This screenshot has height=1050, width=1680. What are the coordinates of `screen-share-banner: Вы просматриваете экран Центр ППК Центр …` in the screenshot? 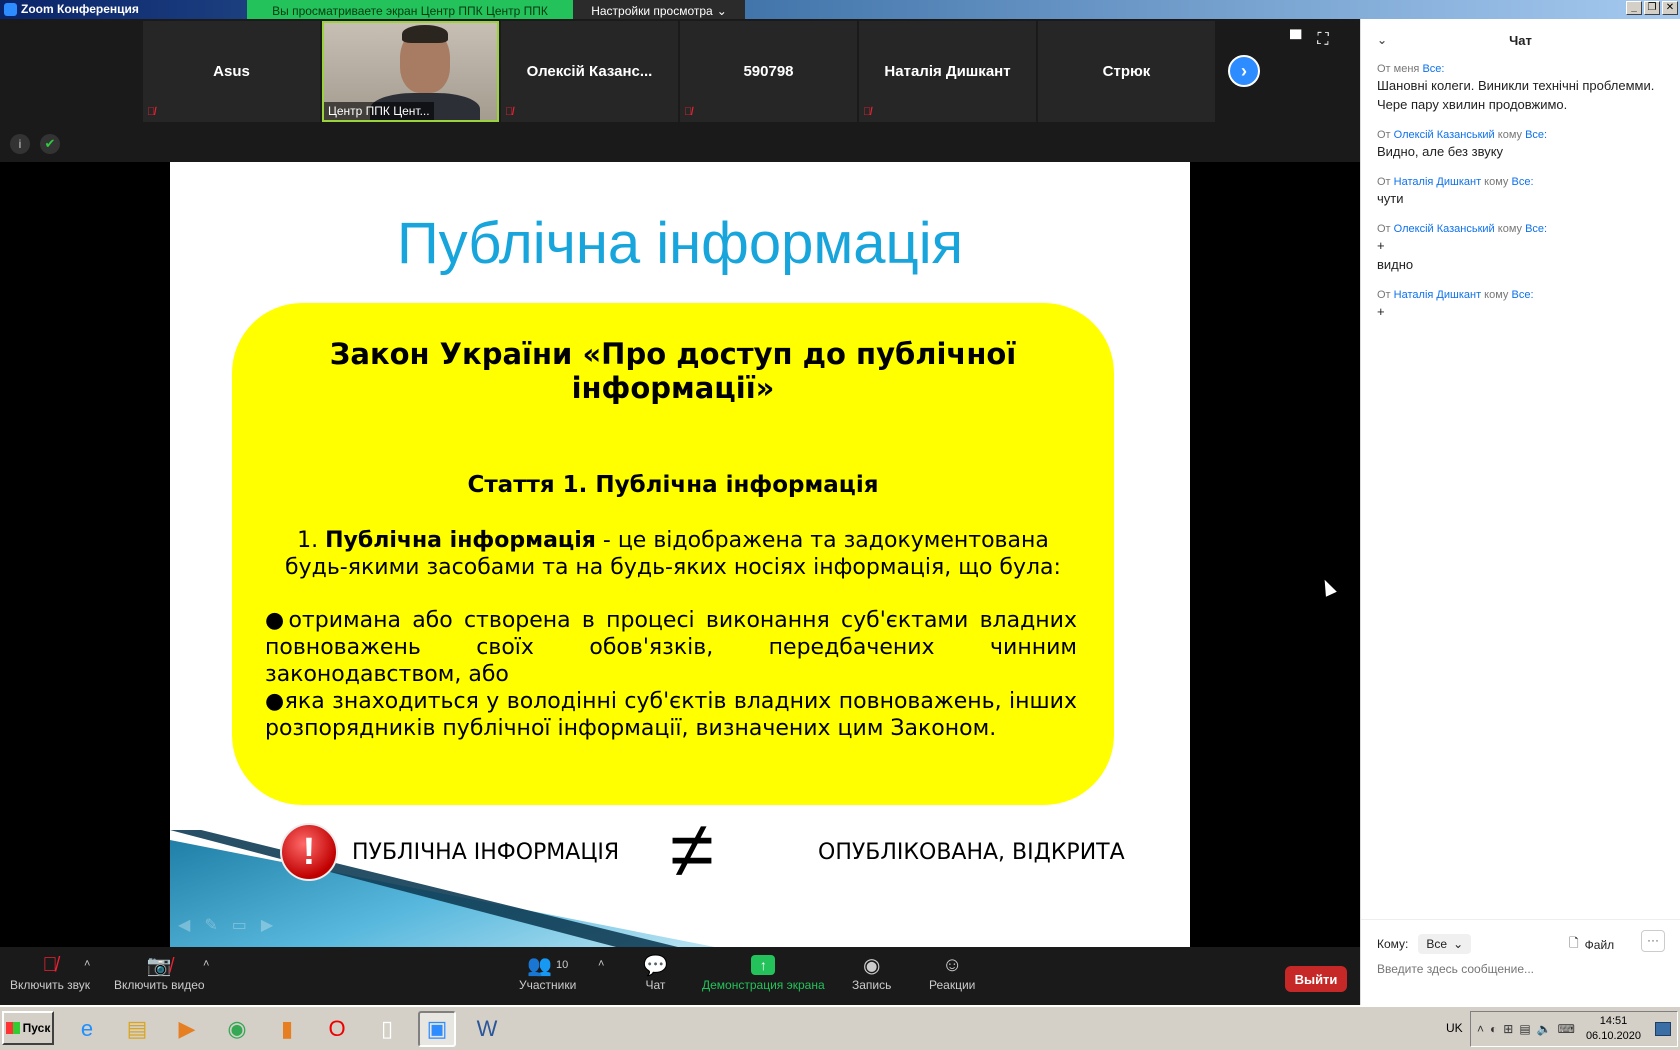 It's located at (410, 10).